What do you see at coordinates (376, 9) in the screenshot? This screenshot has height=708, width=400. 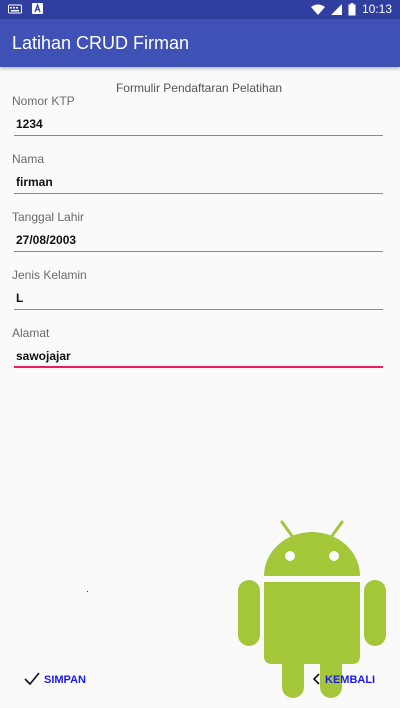 I see `status-time: 10:13` at bounding box center [376, 9].